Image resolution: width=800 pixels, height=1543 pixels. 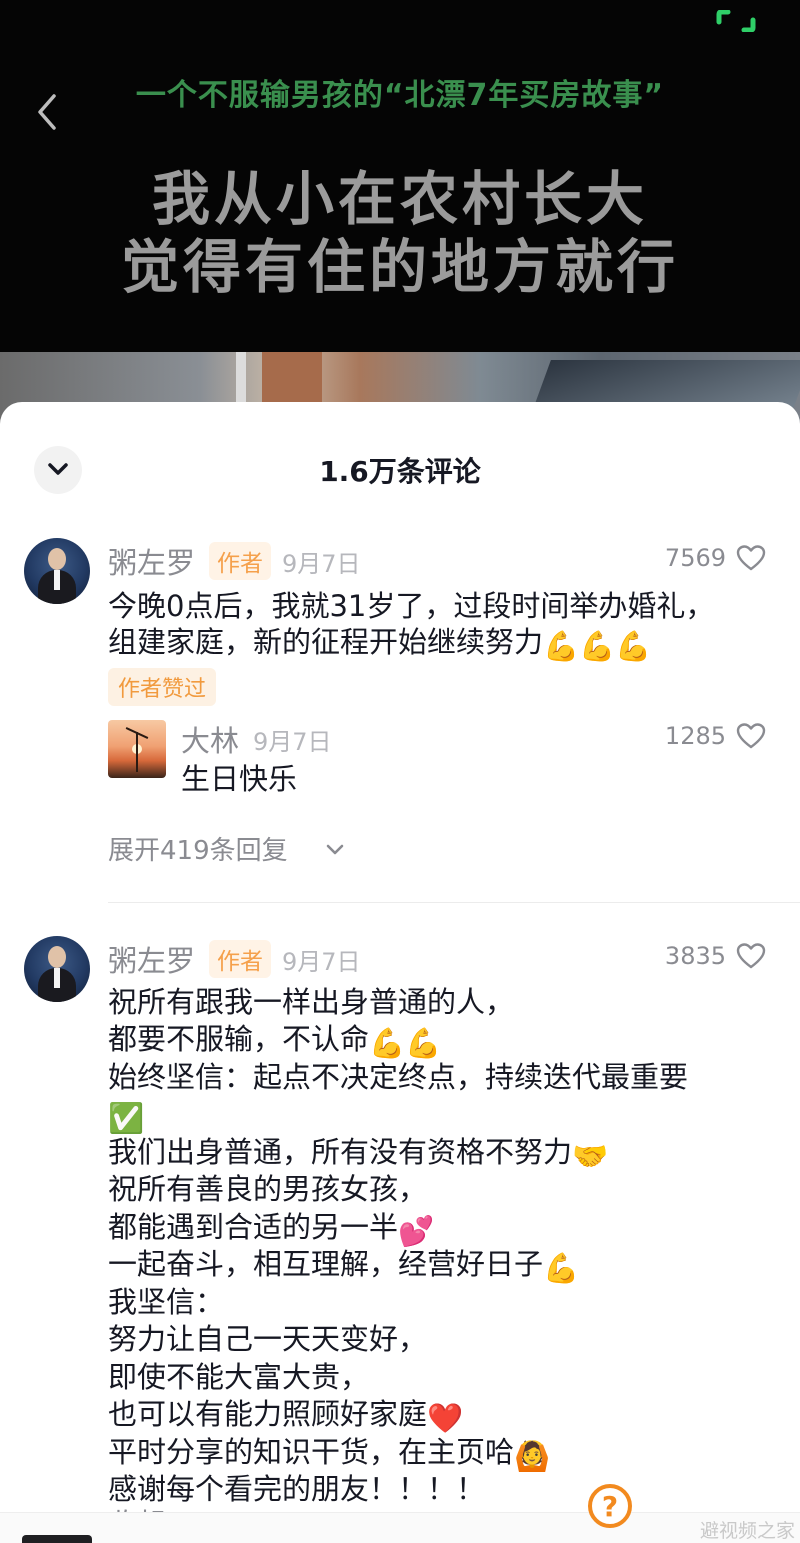 I want to click on flexed-biceps-icon: 💪💪, so click(x=405, y=1043).